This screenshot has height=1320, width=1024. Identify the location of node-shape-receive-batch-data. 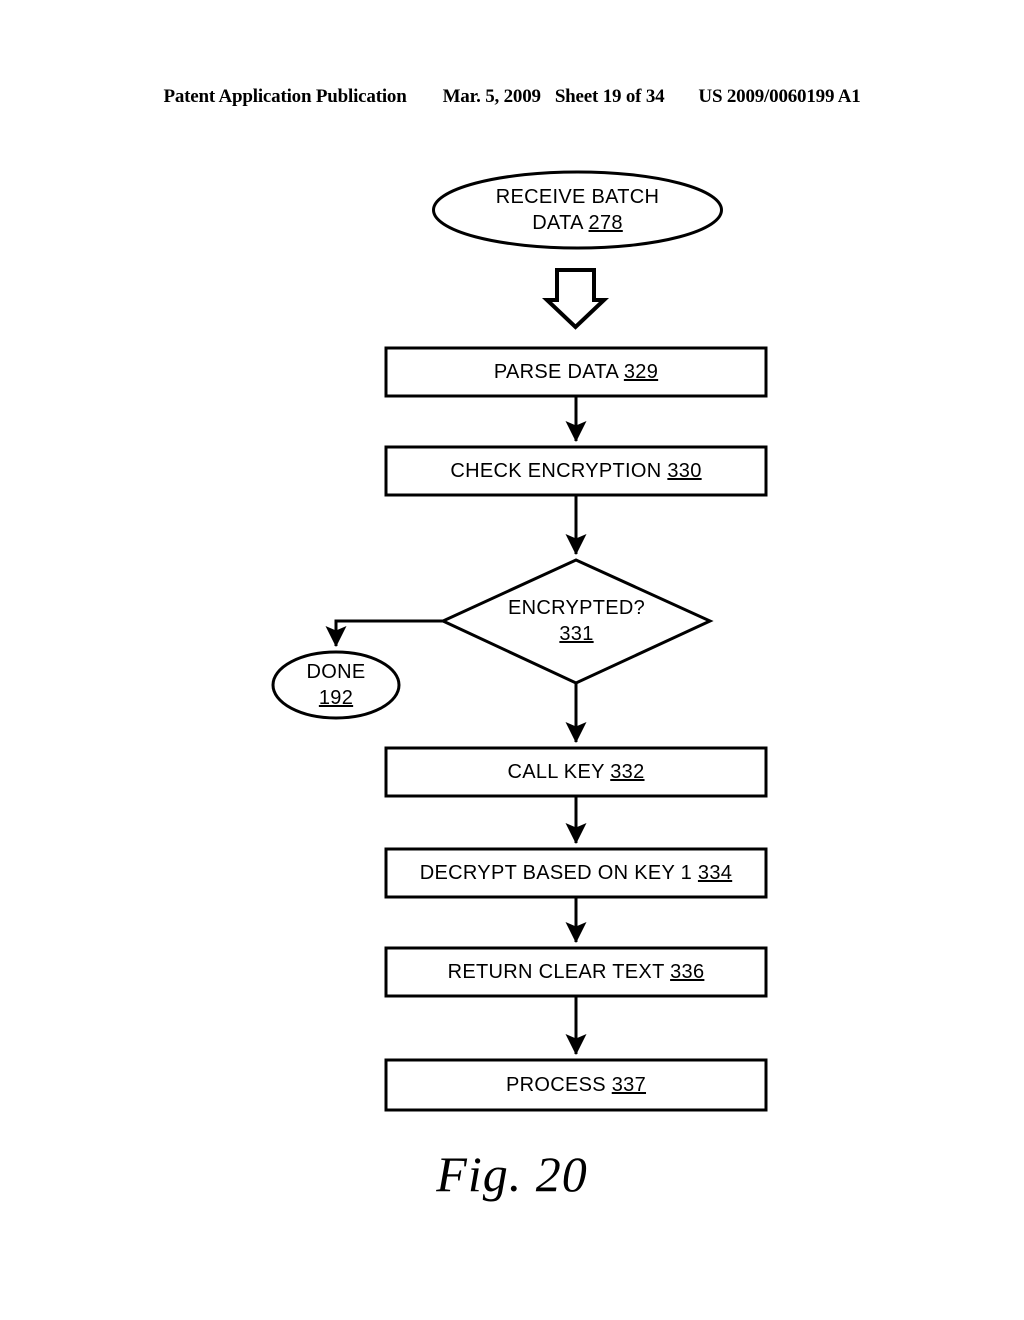
(577, 210).